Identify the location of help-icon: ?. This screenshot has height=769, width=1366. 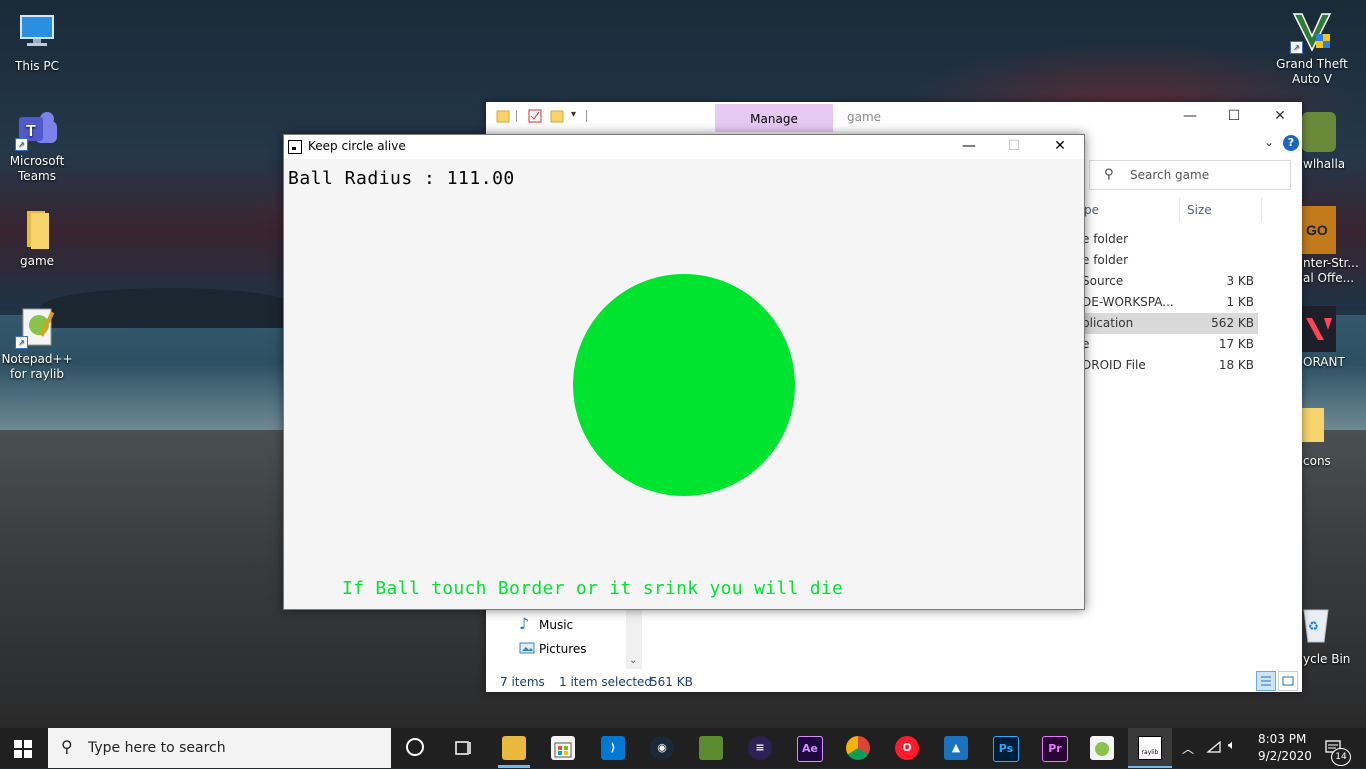
(1291, 143).